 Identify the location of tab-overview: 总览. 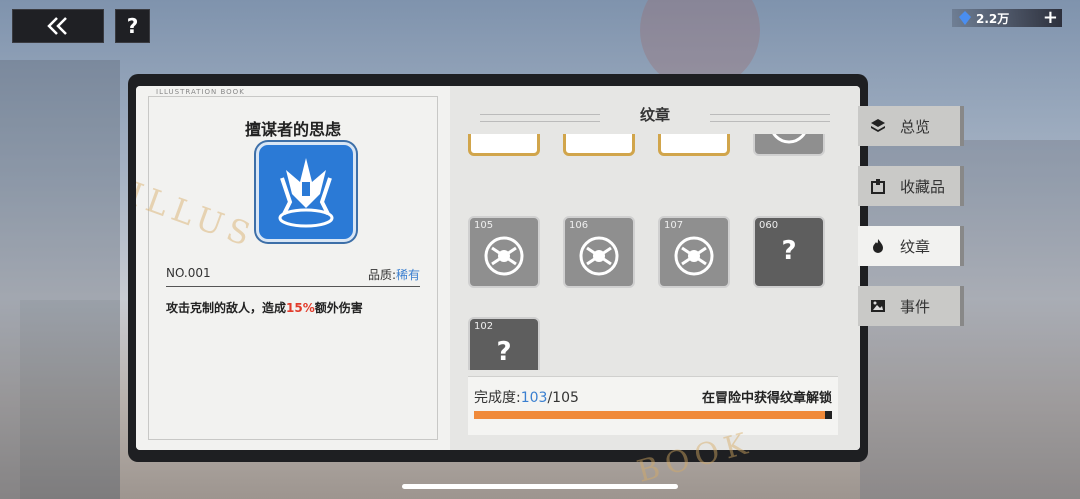
(911, 126).